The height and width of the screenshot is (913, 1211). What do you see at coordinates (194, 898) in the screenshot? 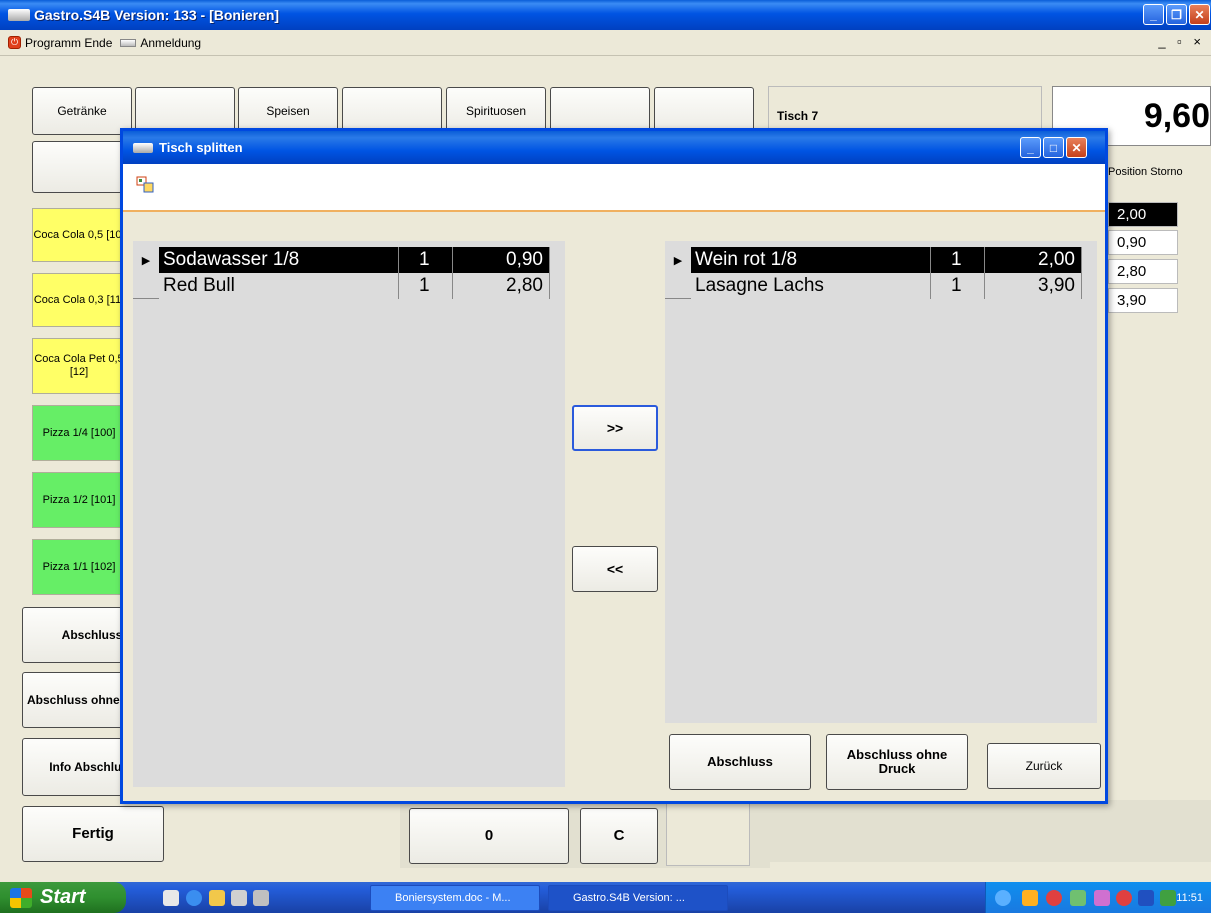
I see `browser-icon` at bounding box center [194, 898].